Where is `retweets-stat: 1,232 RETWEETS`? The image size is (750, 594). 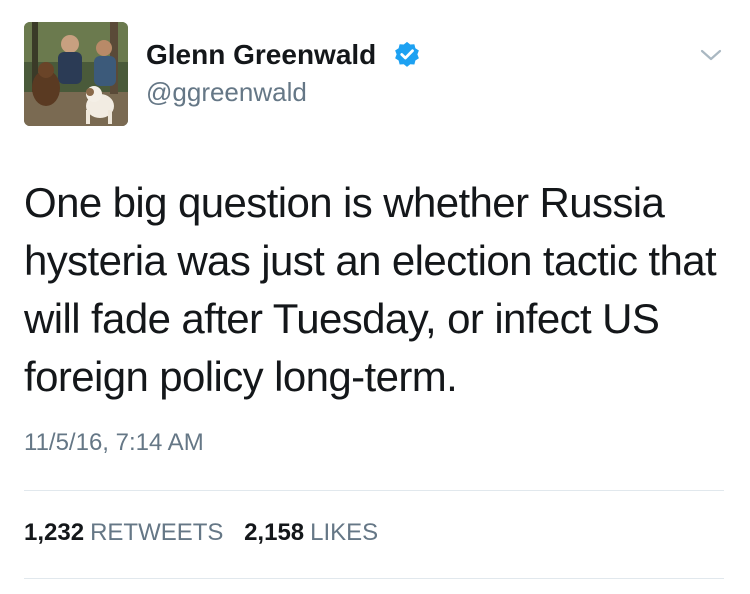
retweets-stat: 1,232 RETWEETS is located at coordinates (123, 533).